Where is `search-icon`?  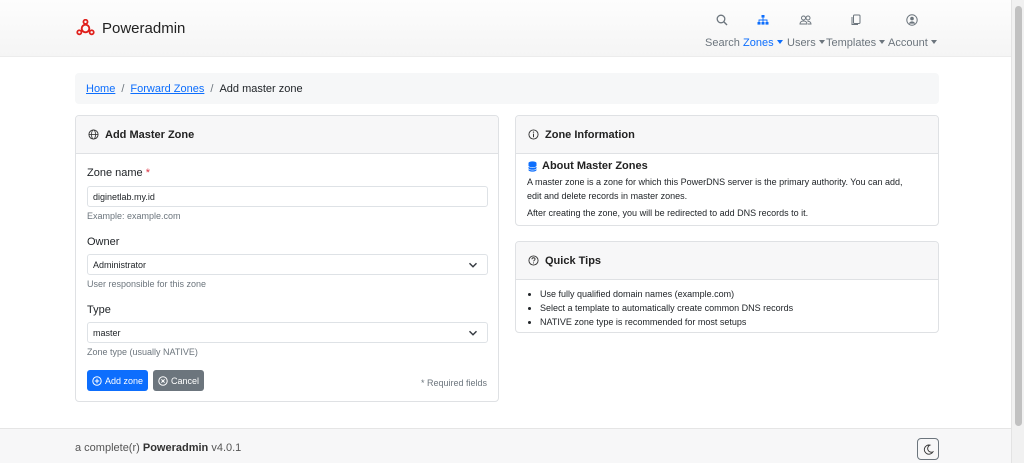
search-icon is located at coordinates (722, 20).